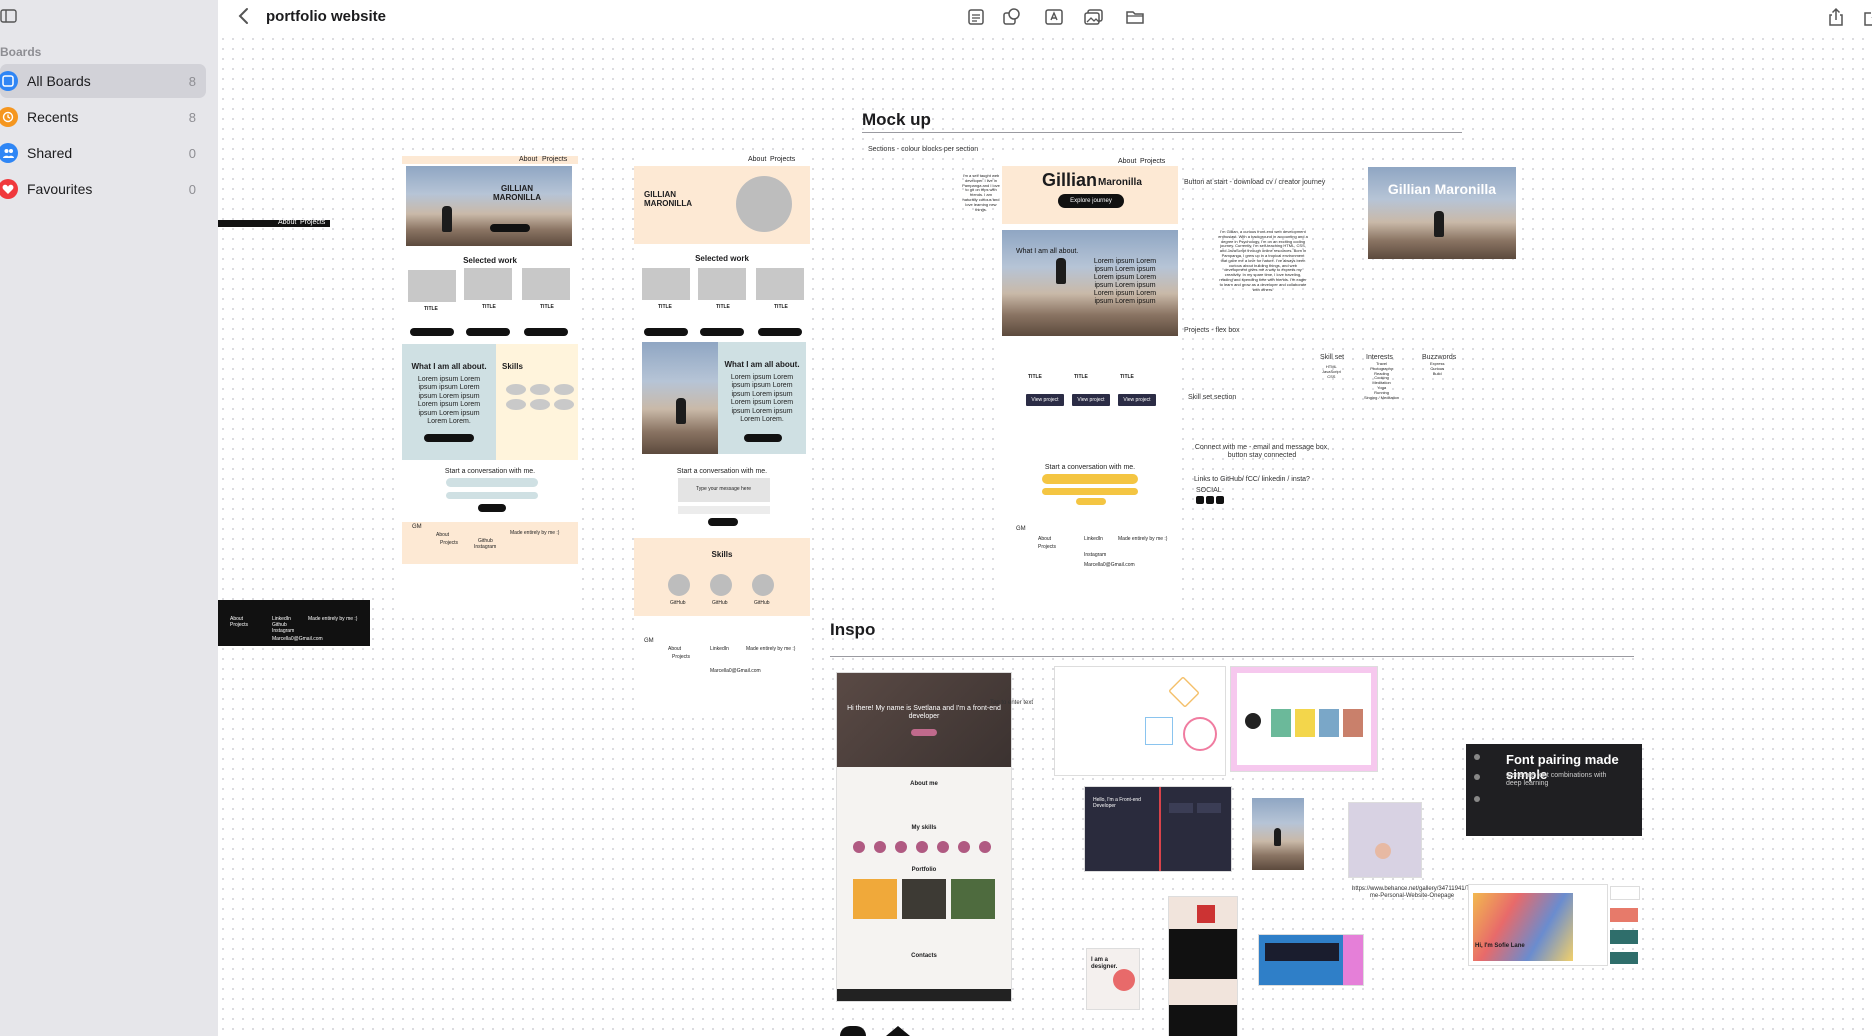 The image size is (1872, 1036). What do you see at coordinates (103, 153) in the screenshot?
I see `sidebar-item-shared: Shared 0` at bounding box center [103, 153].